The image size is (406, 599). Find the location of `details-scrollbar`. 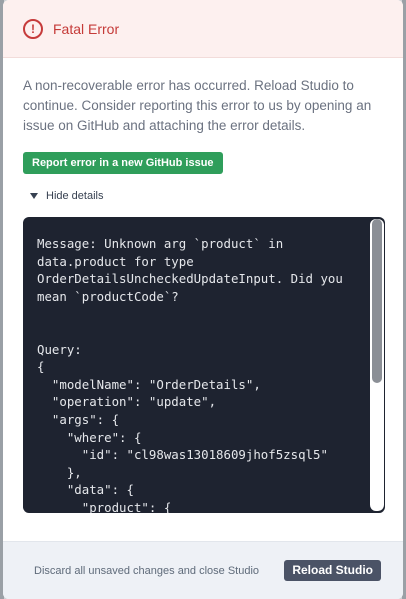

details-scrollbar is located at coordinates (377, 365).